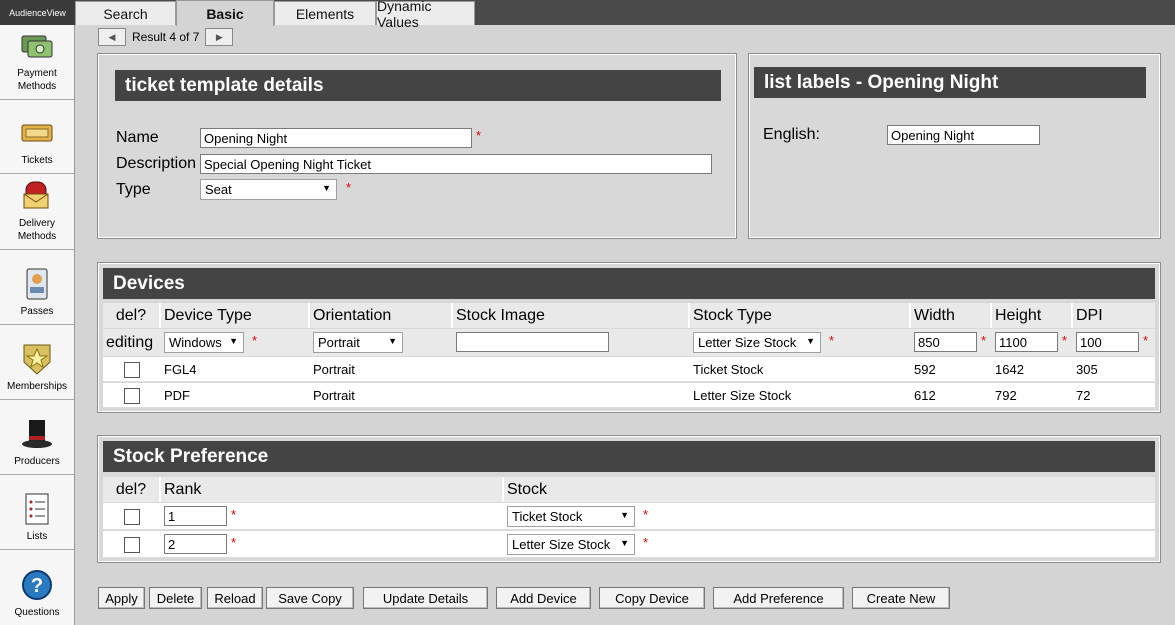 This screenshot has width=1175, height=625. What do you see at coordinates (1006, 395) in the screenshot?
I see `height-cell: 792` at bounding box center [1006, 395].